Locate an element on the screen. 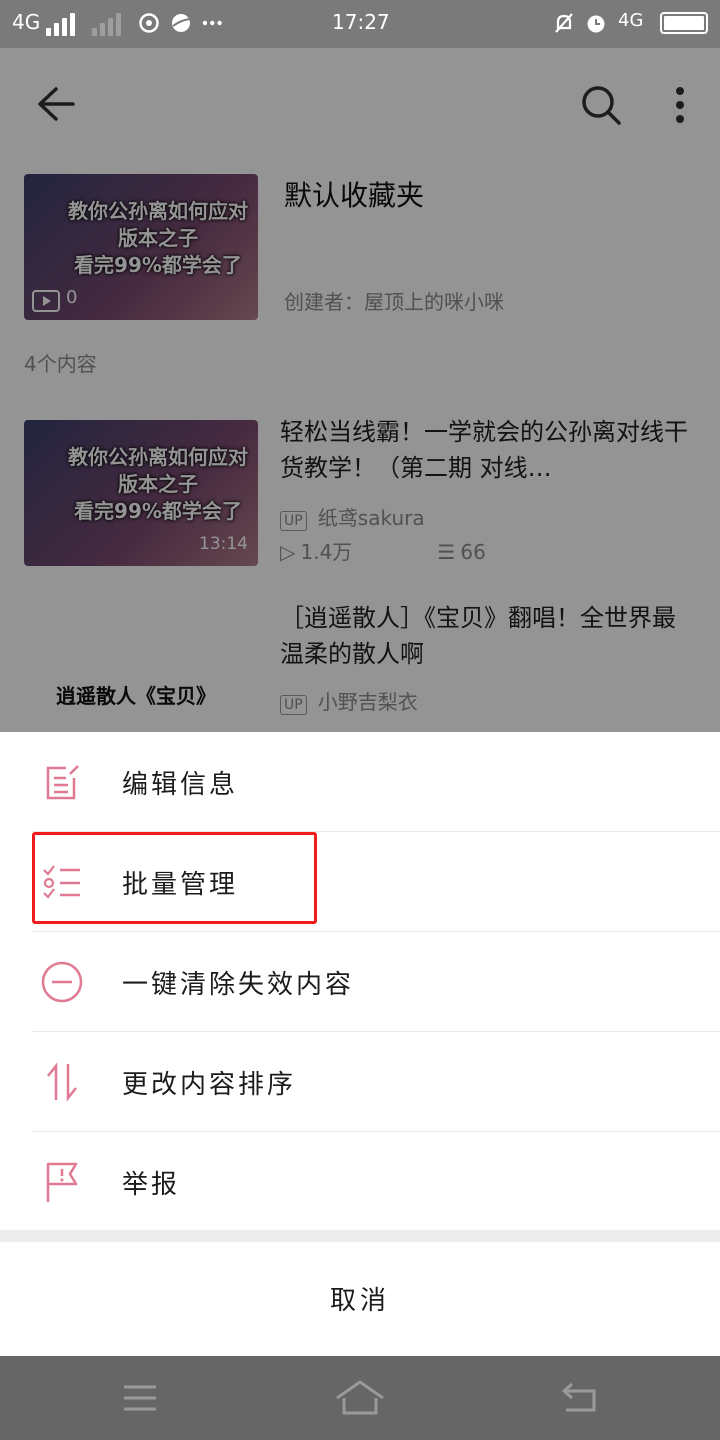 This screenshot has height=1440, width=720. sheet-item-label: 举报 is located at coordinates (151, 1185).